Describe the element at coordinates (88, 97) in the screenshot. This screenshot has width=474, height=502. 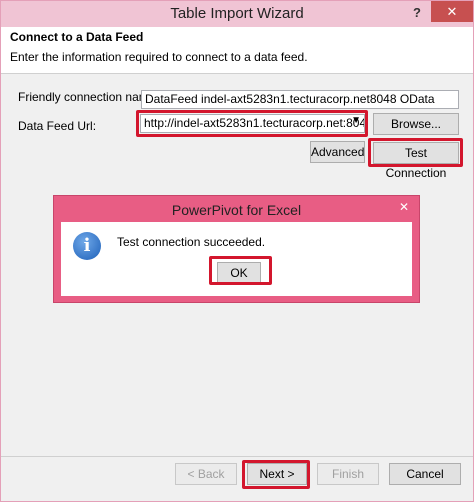
I see `friendly-name-label: Friendly connection name:` at that location.